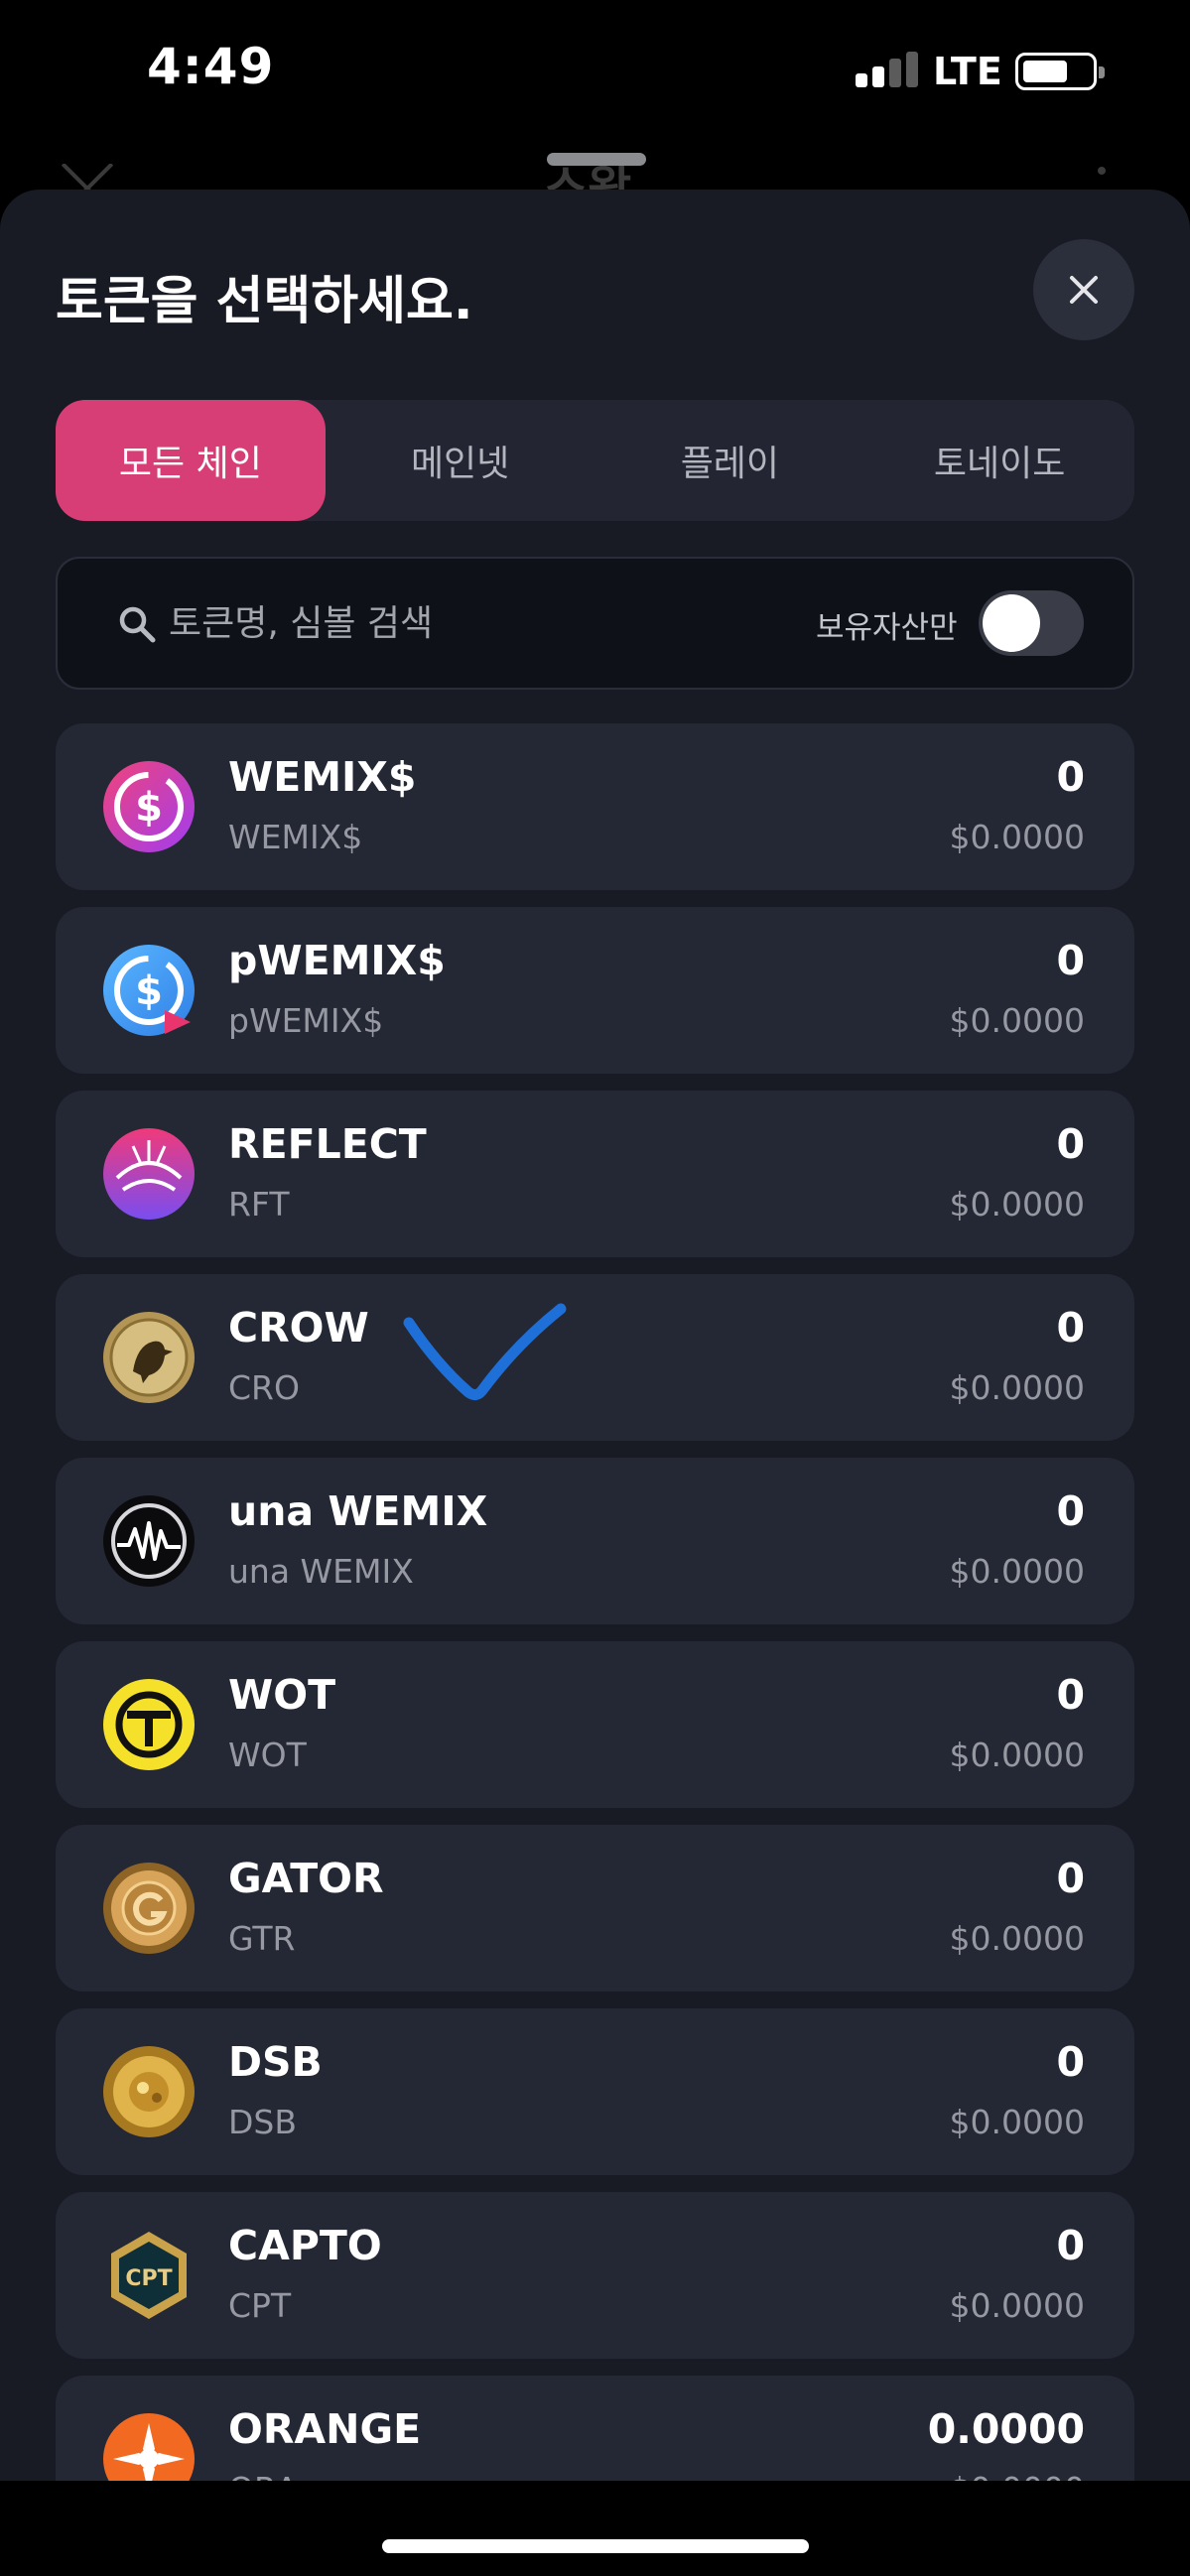 The height and width of the screenshot is (2576, 1190). What do you see at coordinates (596, 160) in the screenshot?
I see `sheet-grabber` at bounding box center [596, 160].